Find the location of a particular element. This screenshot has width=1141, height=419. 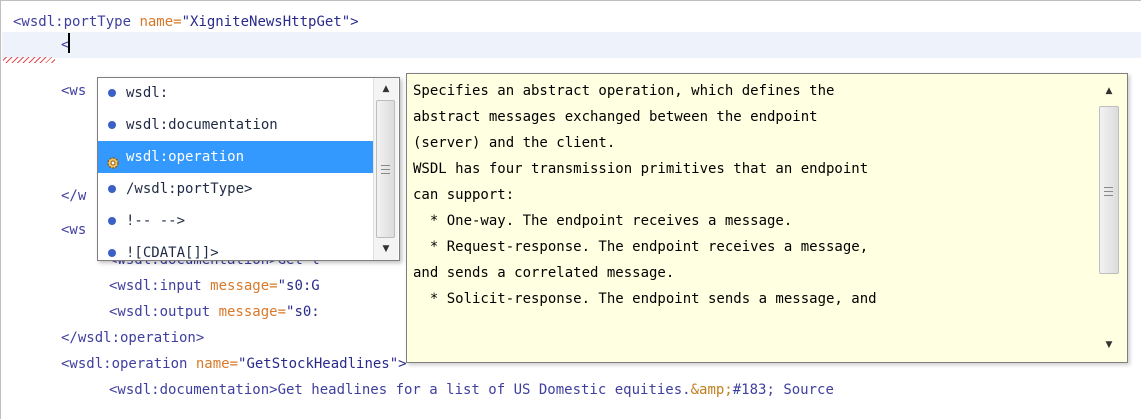

tag-text: #183; Source is located at coordinates (783, 390).